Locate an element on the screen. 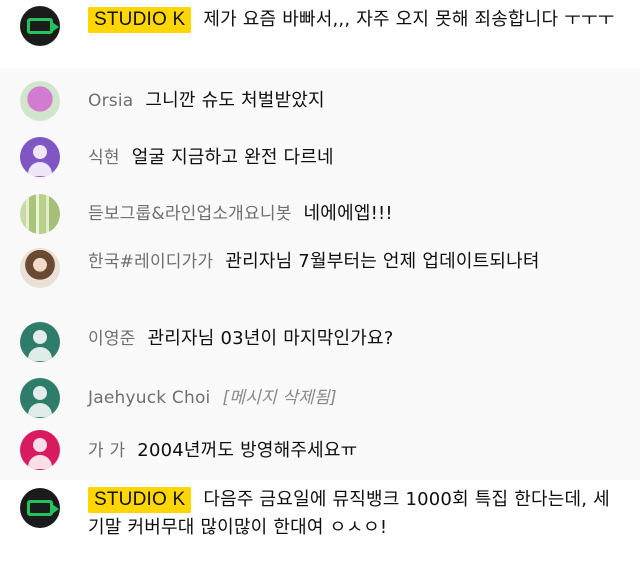 The width and height of the screenshot is (640, 584). message-text: 제가 요즘 바빠서,,, 자주 오지 못해 죄송합니다 ㅜㅜㅜ is located at coordinates (409, 19).